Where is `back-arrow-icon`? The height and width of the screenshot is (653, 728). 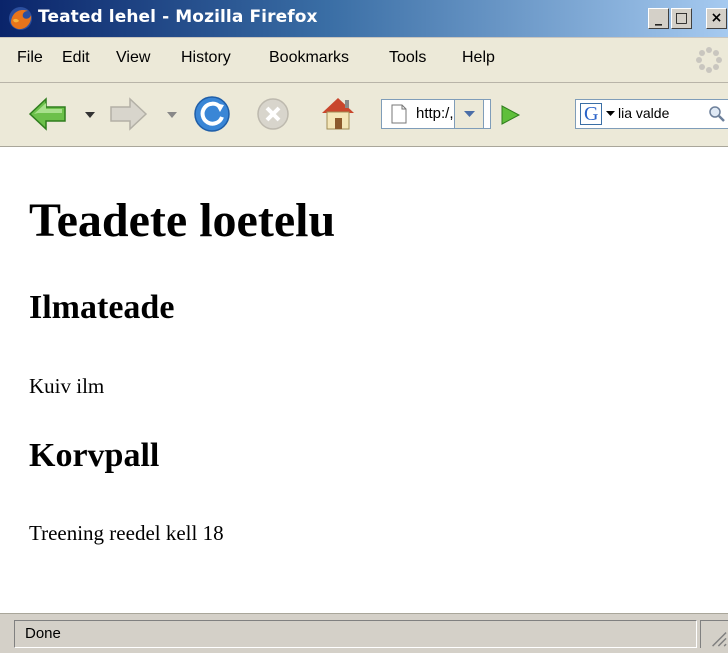
back-arrow-icon is located at coordinates (48, 114).